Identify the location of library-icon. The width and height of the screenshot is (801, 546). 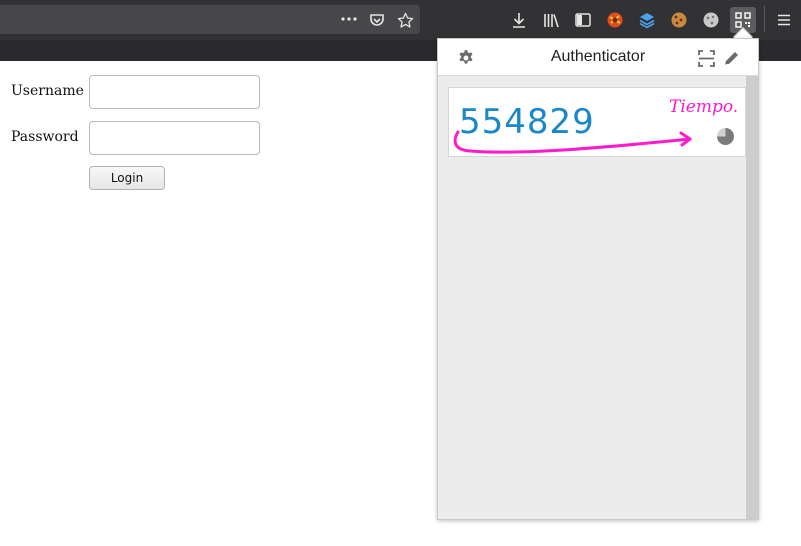
(551, 20).